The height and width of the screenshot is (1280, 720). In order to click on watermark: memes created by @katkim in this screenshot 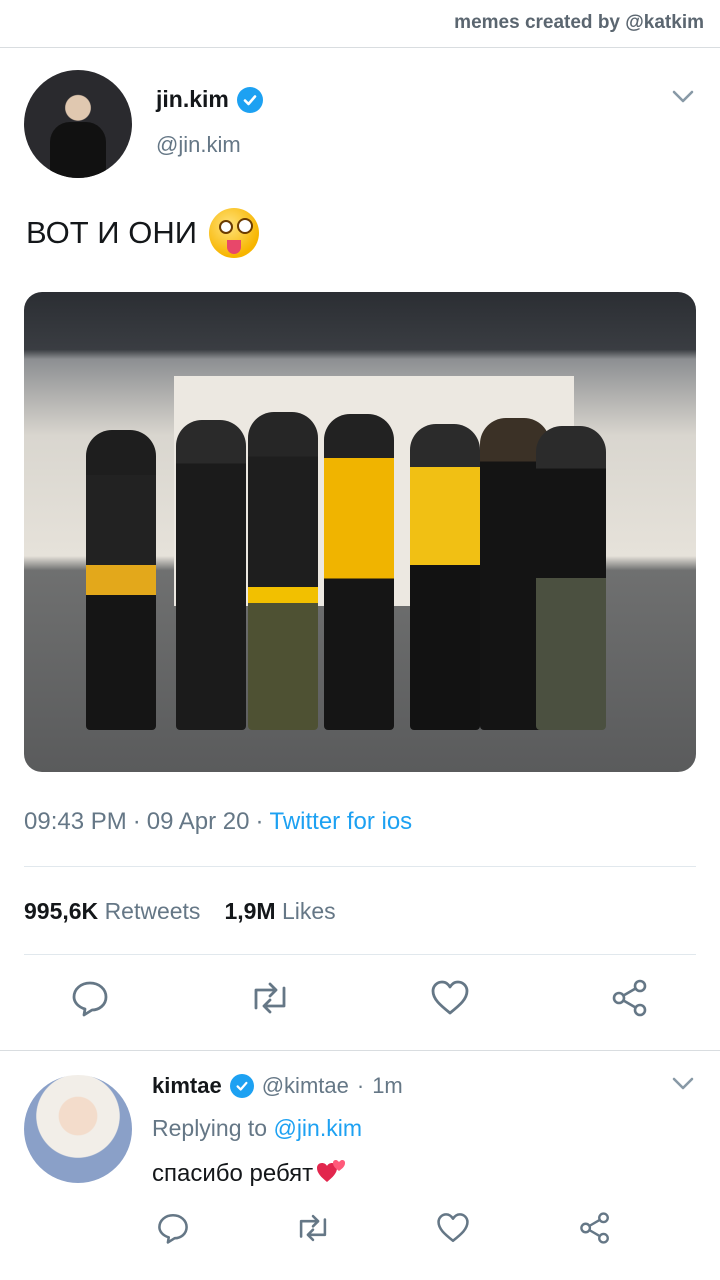, I will do `click(579, 22)`.